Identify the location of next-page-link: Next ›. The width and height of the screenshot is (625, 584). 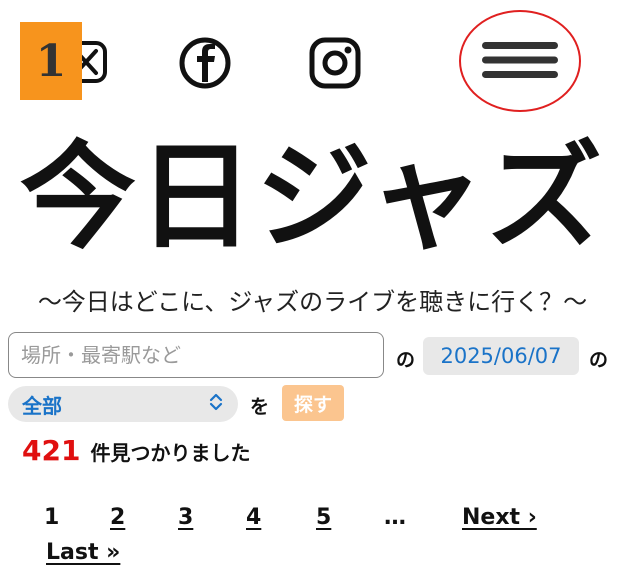
(499, 517).